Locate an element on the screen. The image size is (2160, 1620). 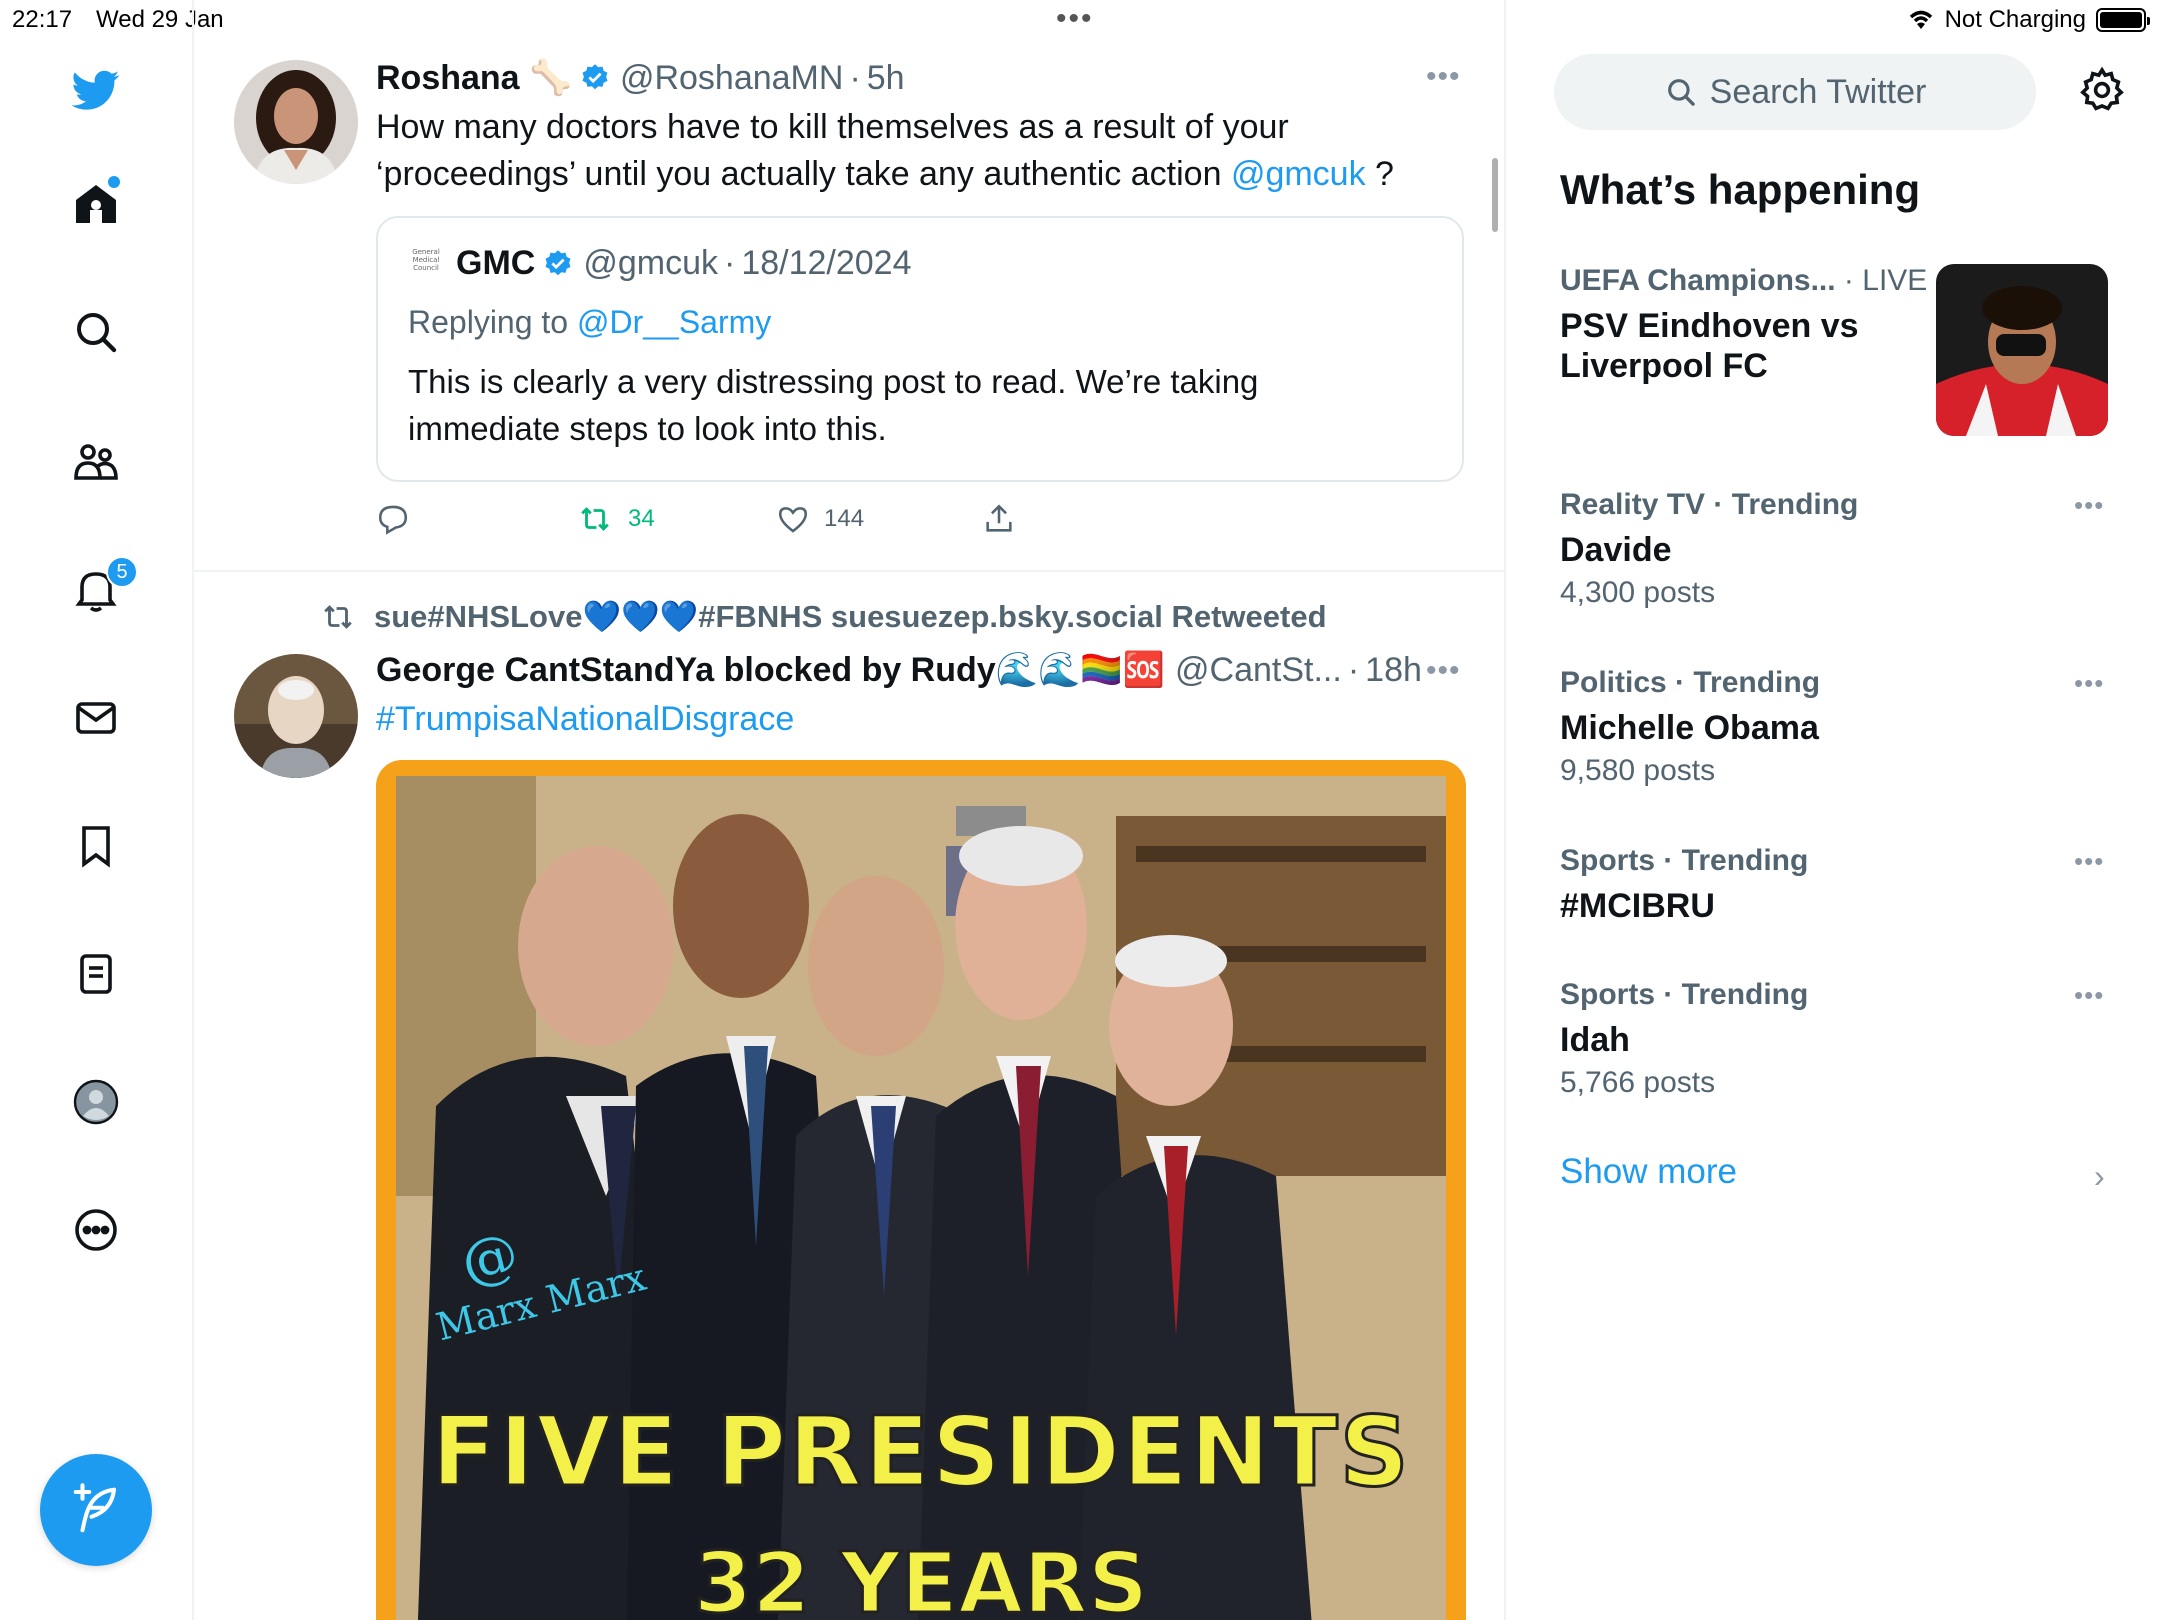
home-icon is located at coordinates (96, 204).